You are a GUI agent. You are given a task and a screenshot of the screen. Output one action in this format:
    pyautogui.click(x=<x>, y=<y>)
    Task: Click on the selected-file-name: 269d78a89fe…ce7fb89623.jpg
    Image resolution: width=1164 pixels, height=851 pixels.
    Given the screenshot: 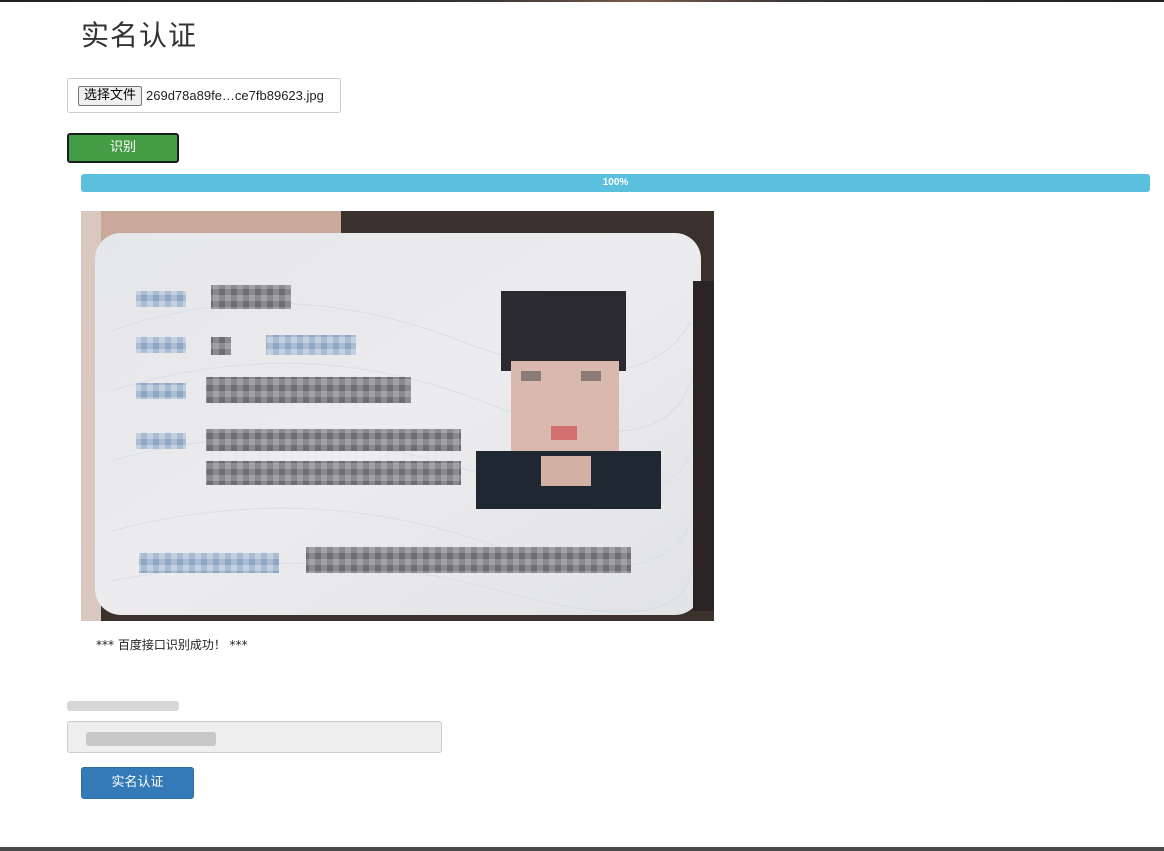 What is the action you would take?
    pyautogui.click(x=235, y=95)
    